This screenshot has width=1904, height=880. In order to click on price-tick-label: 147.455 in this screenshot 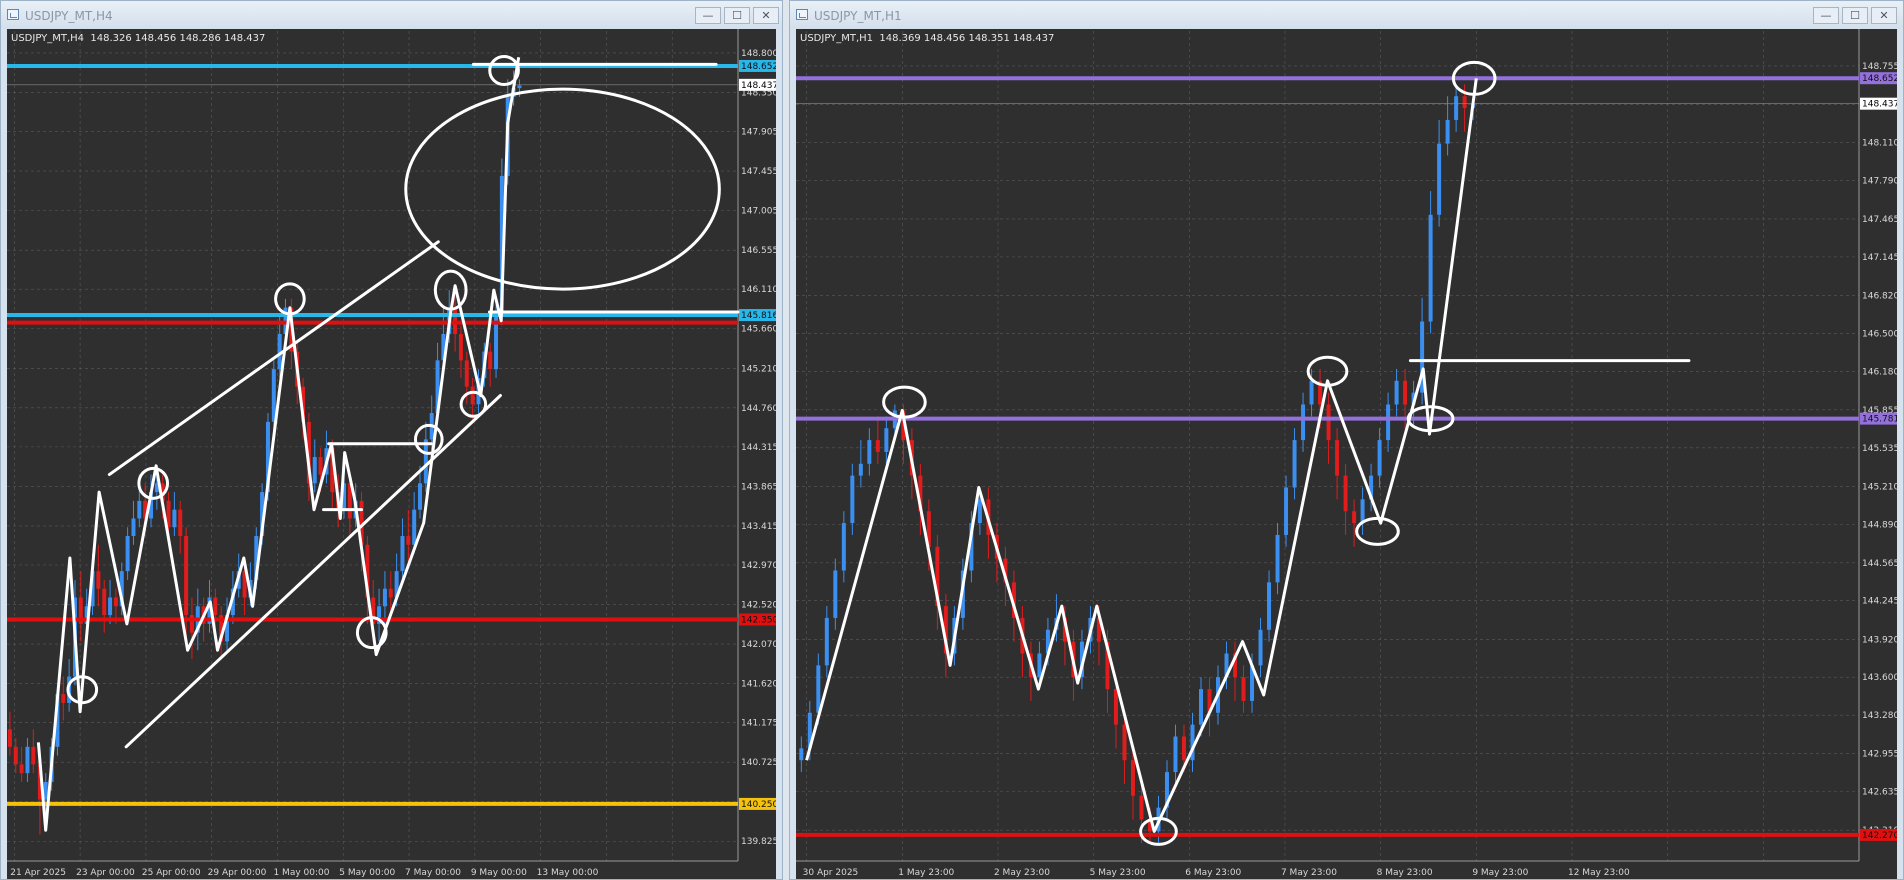, I will do `click(758, 172)`.